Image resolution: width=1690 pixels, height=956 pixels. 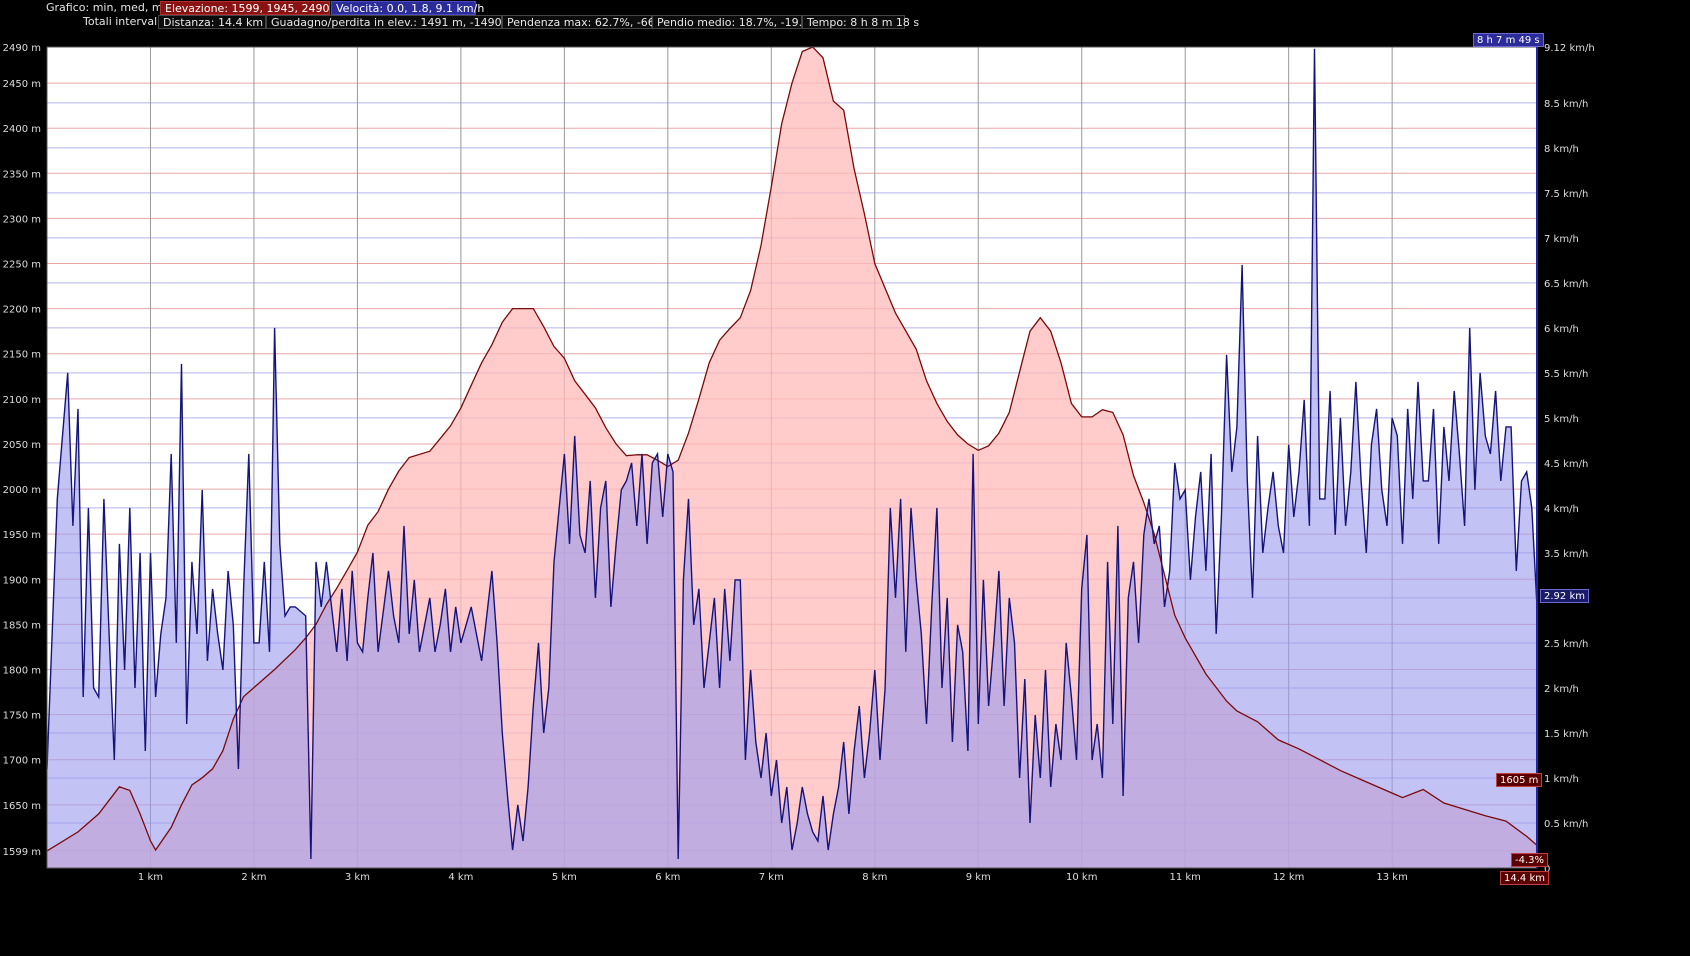 What do you see at coordinates (150, 877) in the screenshot?
I see `x-tick-label: 1 km` at bounding box center [150, 877].